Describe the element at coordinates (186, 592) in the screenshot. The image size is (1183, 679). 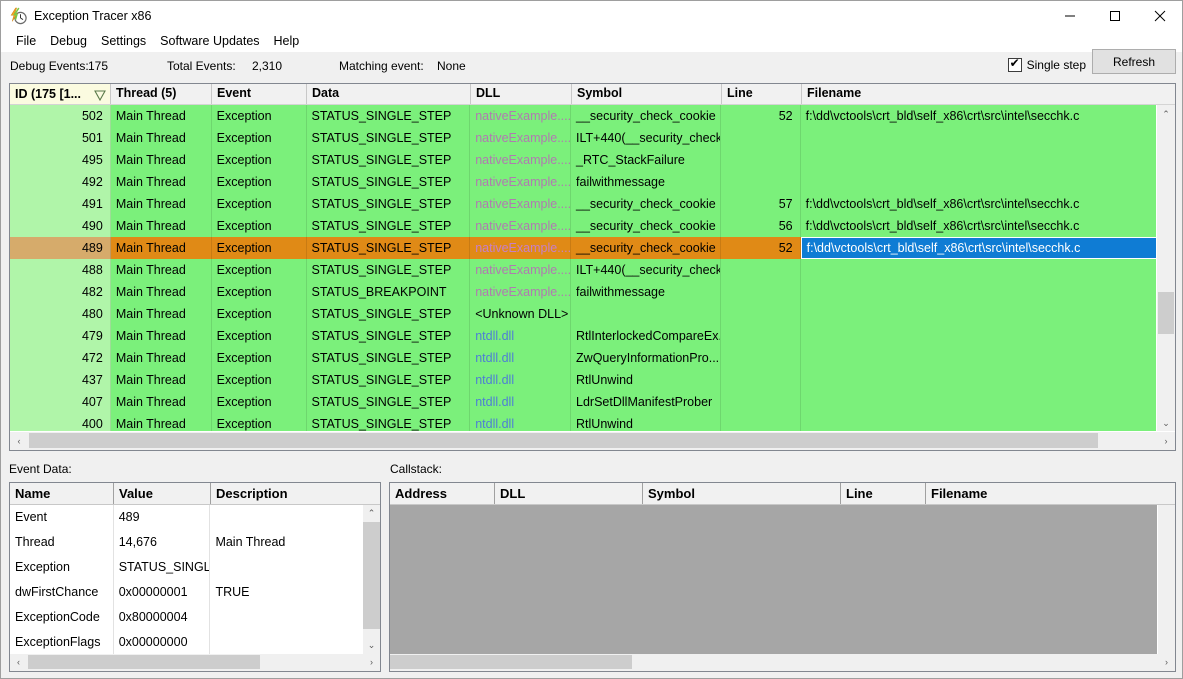
I see `event-data-row: dwFirstChance 0x00000001 TRUE` at that location.